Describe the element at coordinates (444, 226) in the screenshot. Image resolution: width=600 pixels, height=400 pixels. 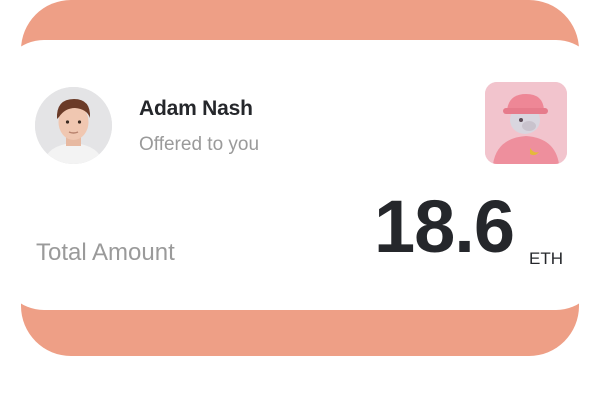
I see `amount-value: 18.6` at that location.